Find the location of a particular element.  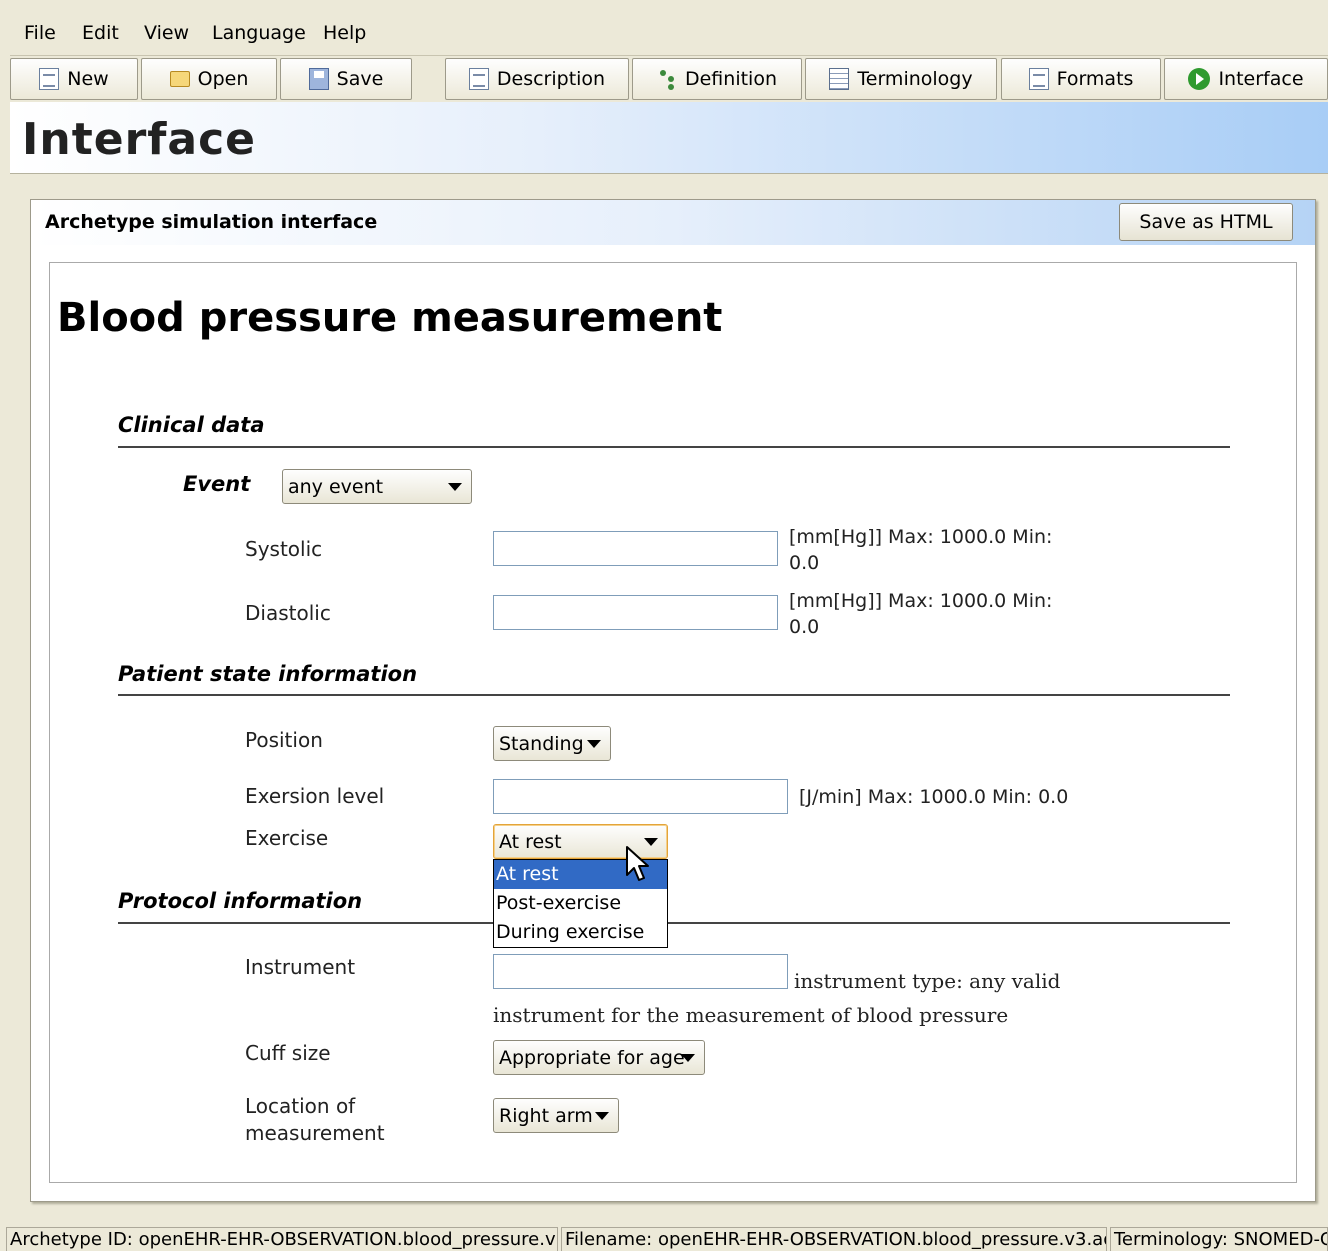

diastolic-label: Diastolic is located at coordinates (288, 613).